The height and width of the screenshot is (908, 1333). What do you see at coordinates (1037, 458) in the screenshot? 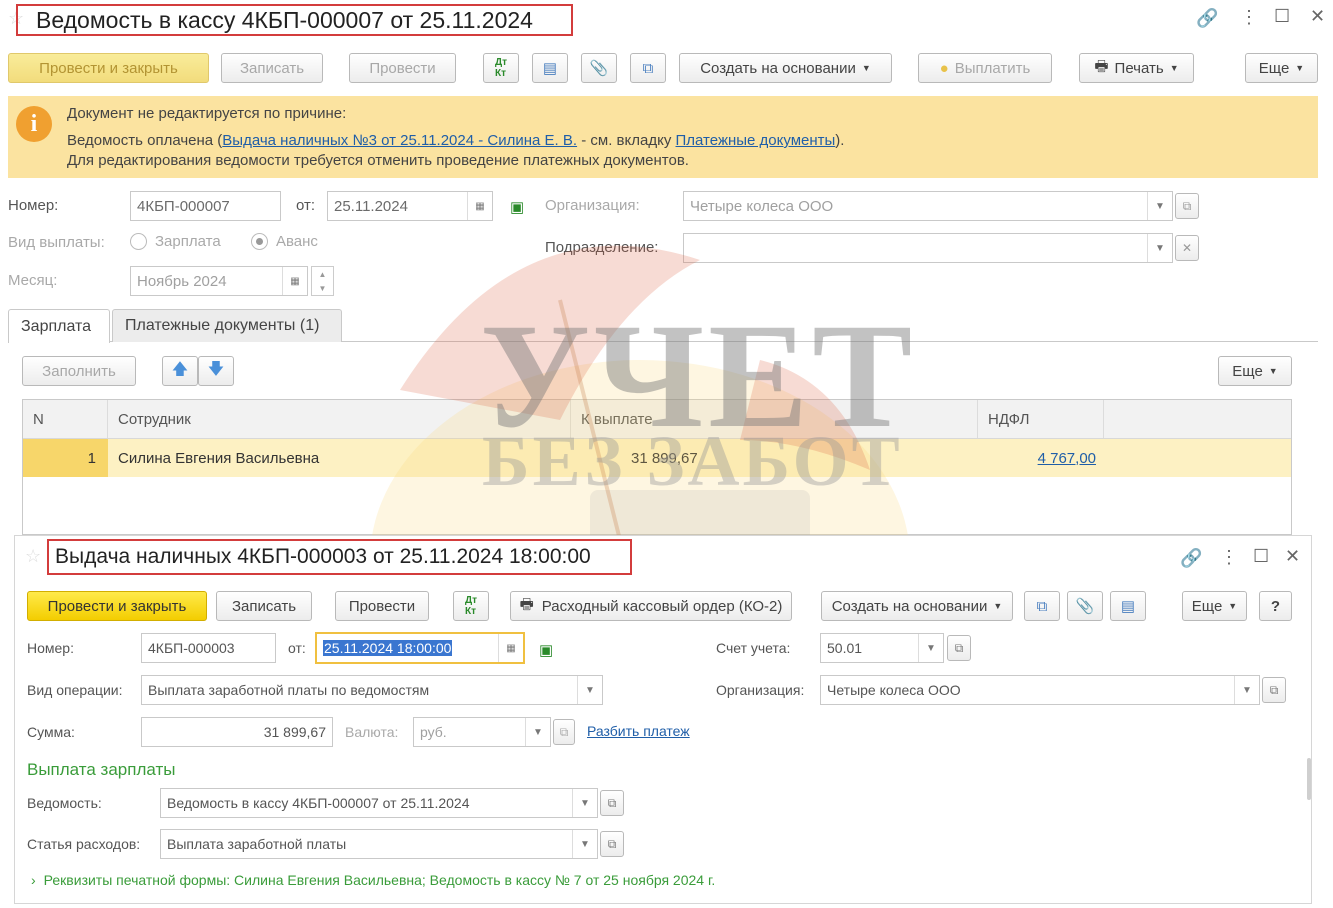
I see `cell-ndfl: 4 767,00` at bounding box center [1037, 458].